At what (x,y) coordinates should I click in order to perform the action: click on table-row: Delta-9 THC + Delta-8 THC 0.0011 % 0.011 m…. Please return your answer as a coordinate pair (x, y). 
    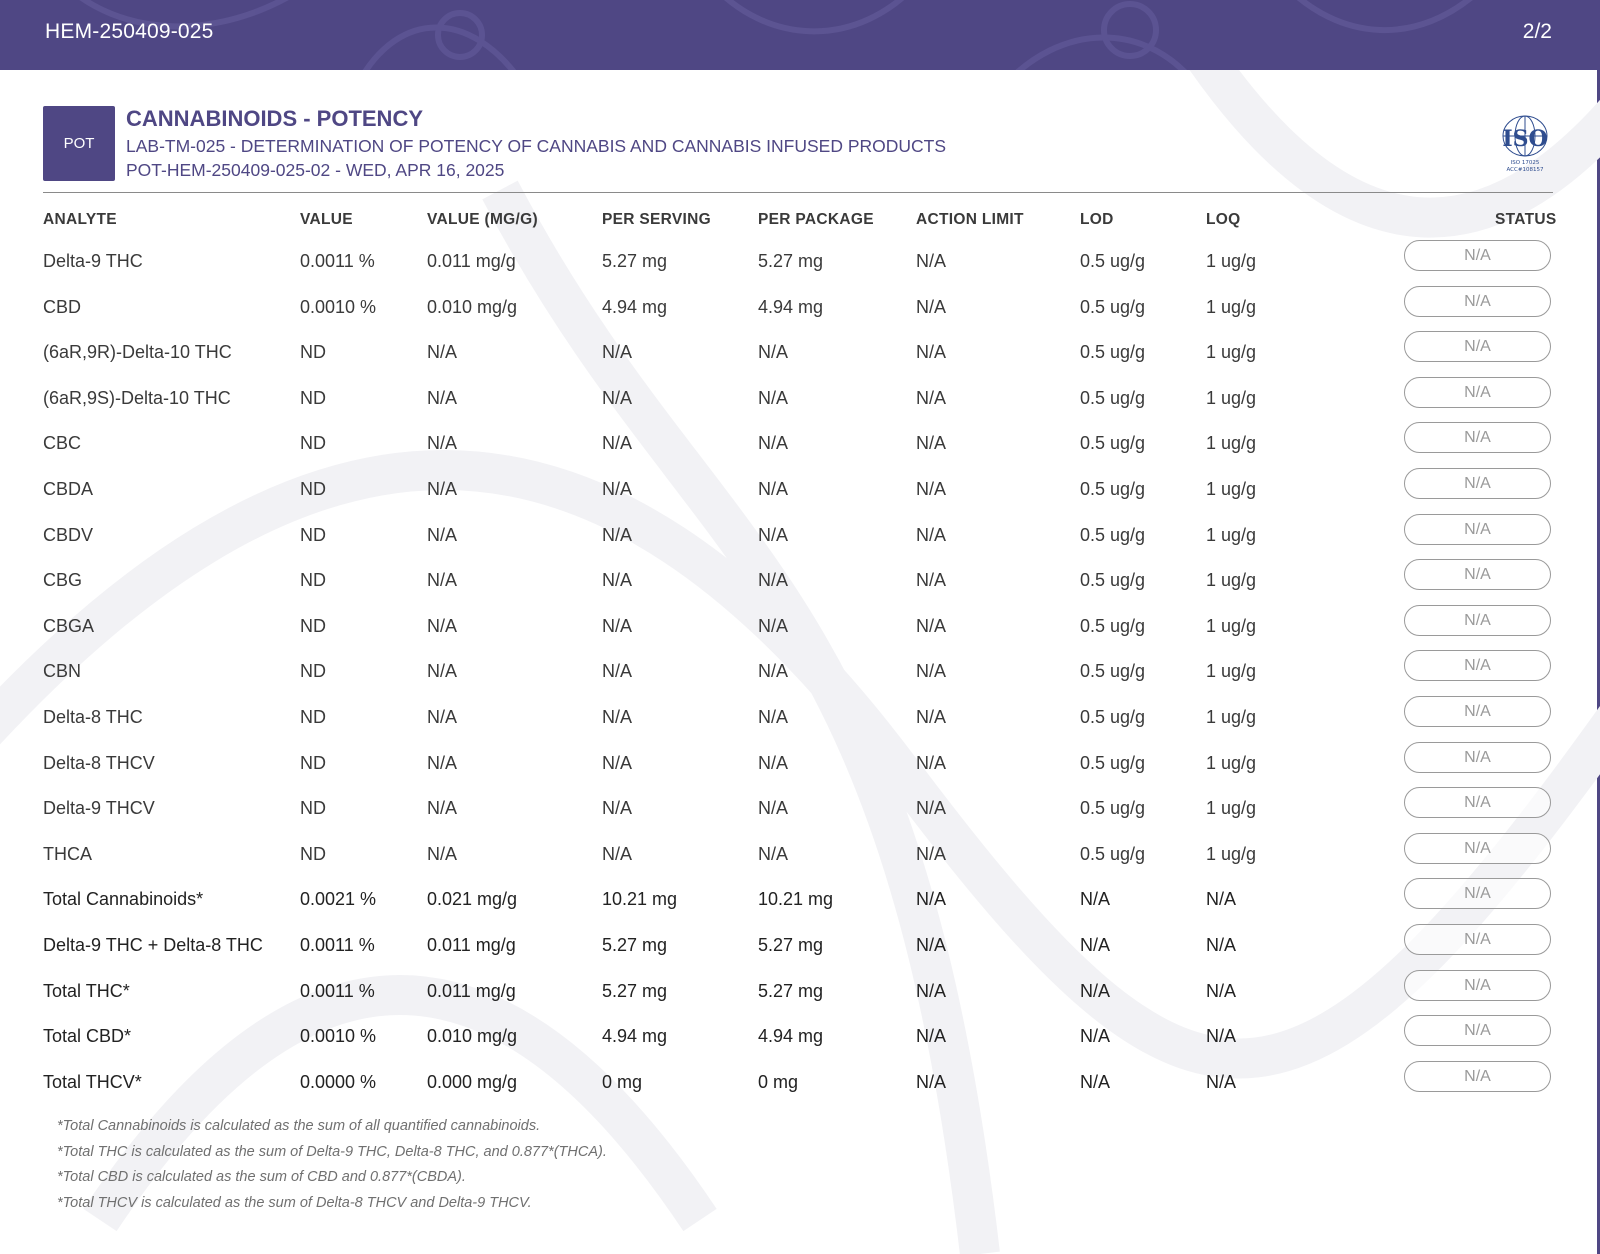
    Looking at the image, I should click on (800, 951).